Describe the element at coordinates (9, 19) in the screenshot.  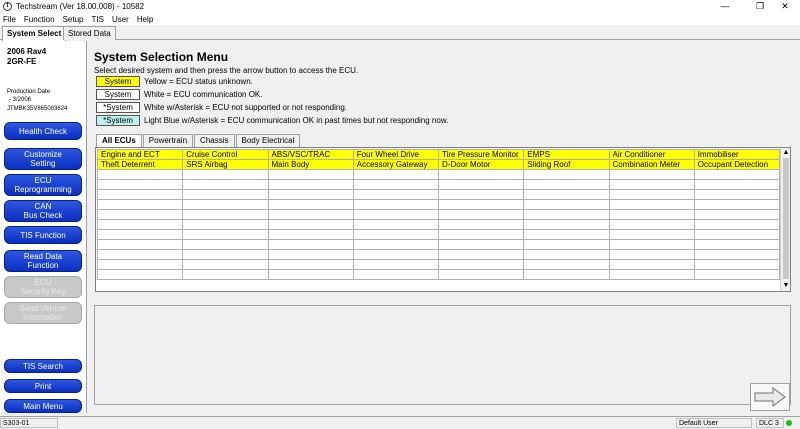
I see `menu-file: File` at that location.